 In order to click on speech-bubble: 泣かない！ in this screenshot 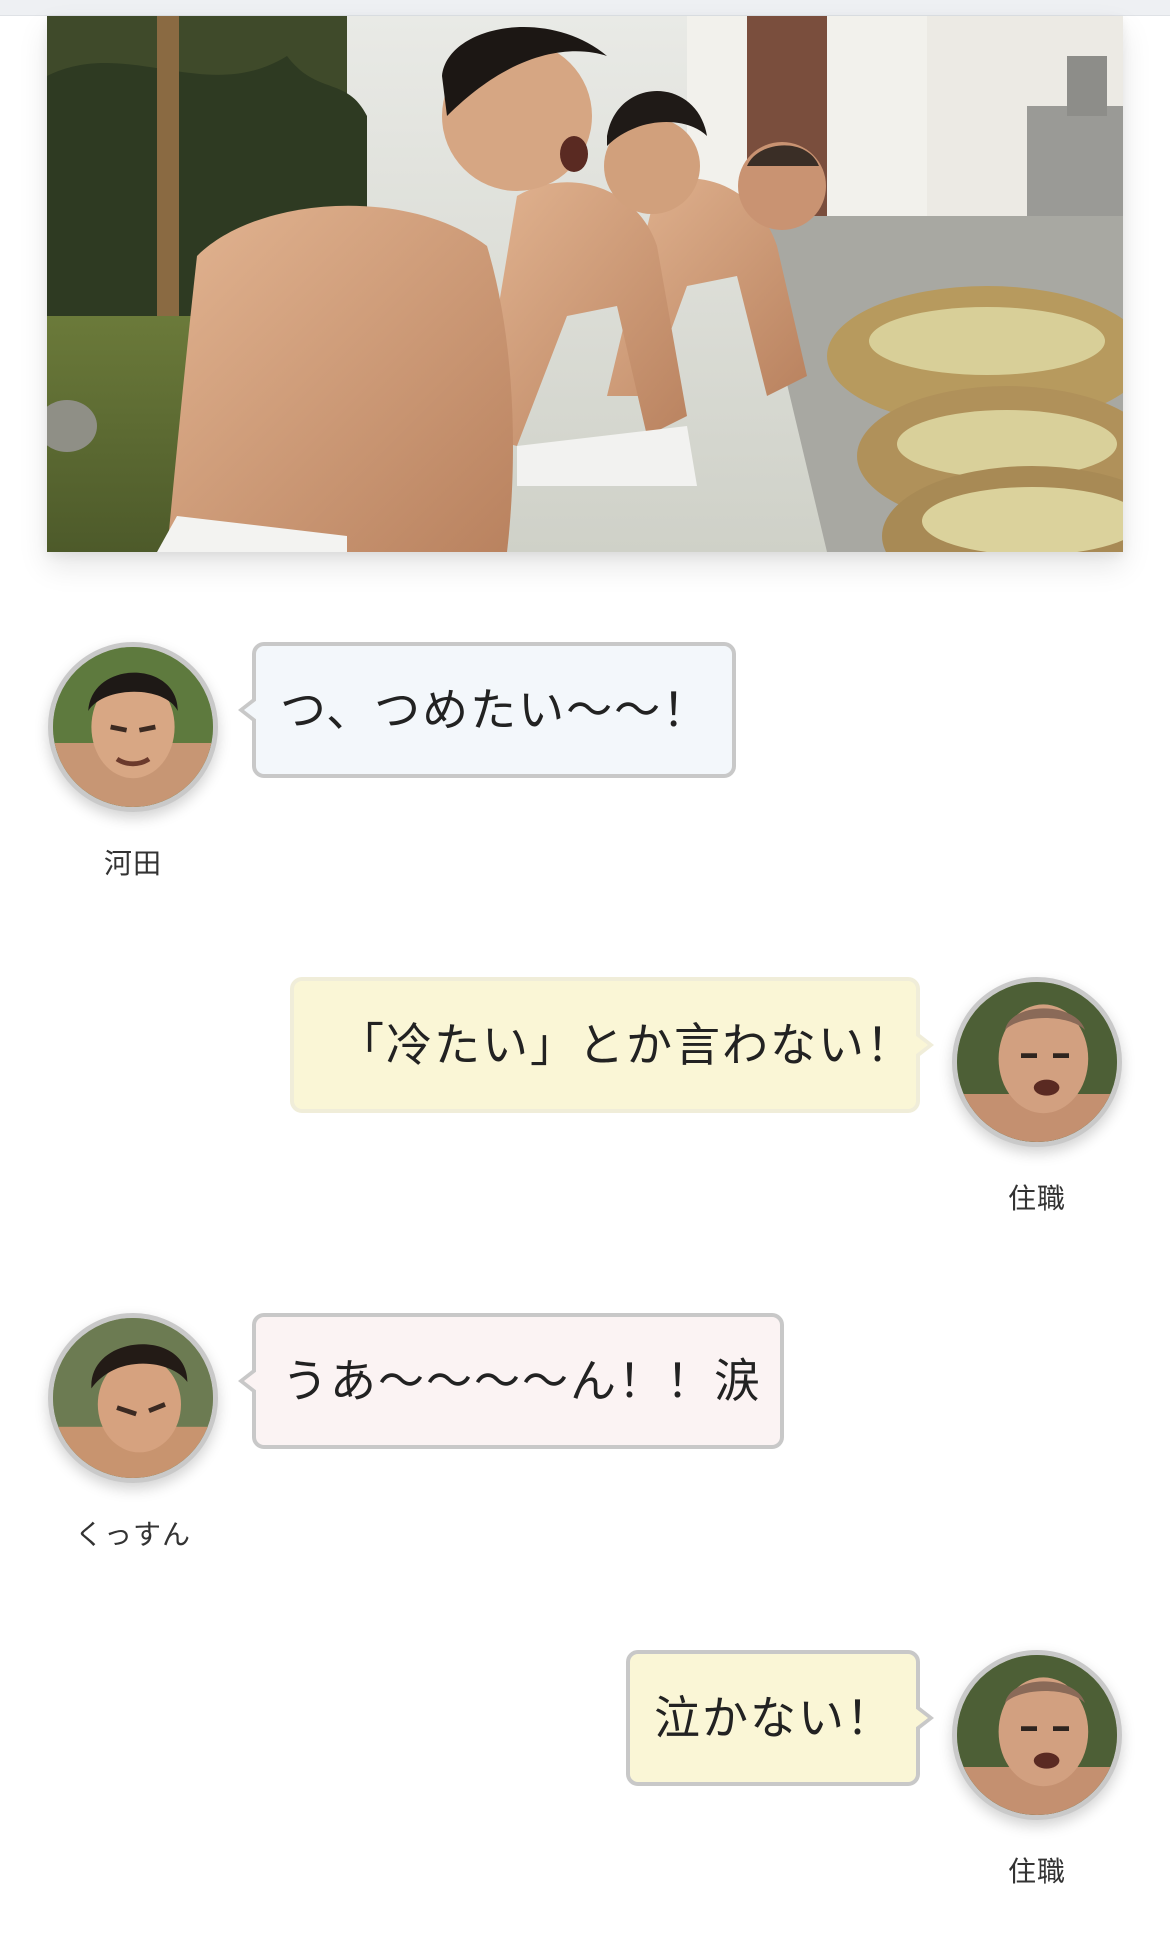, I will do `click(773, 1718)`.